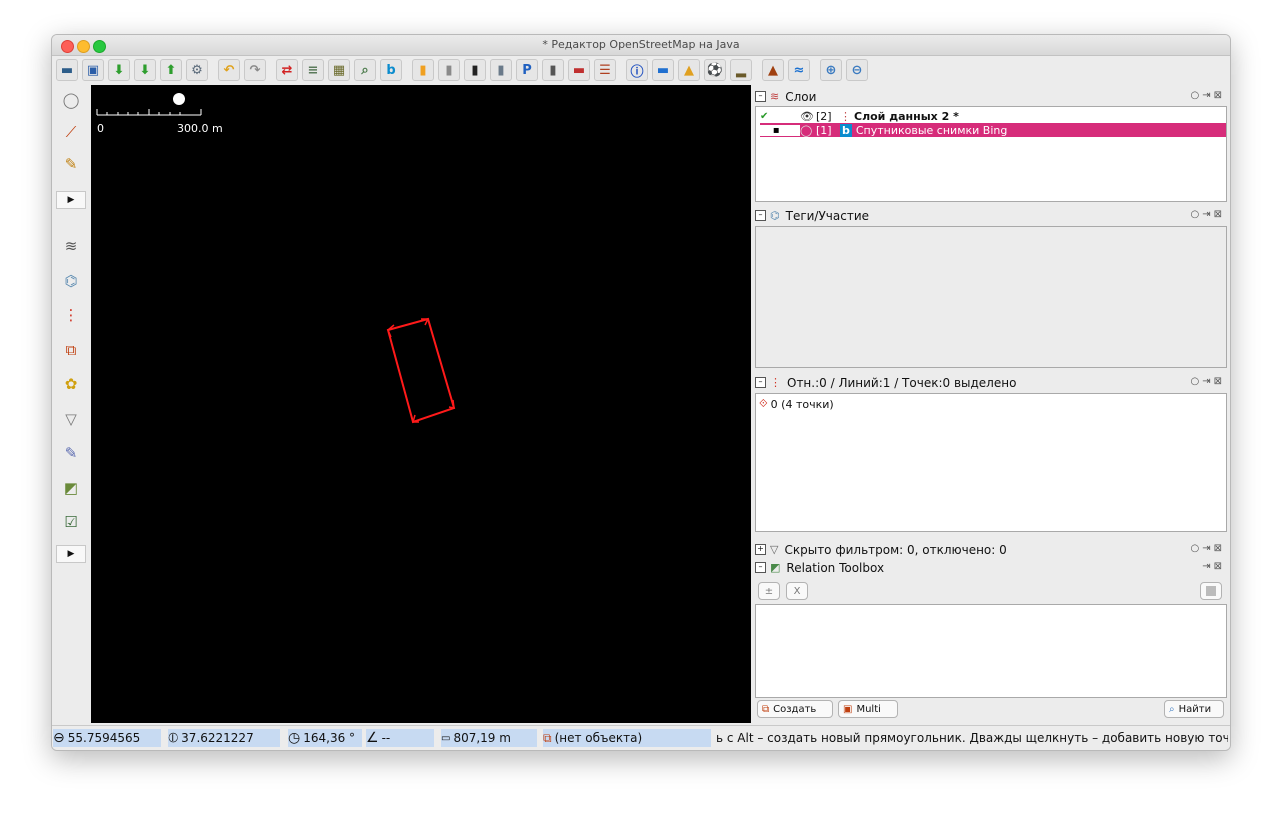 The image size is (1280, 817). I want to click on align-in-line-button: ≡, so click(313, 70).